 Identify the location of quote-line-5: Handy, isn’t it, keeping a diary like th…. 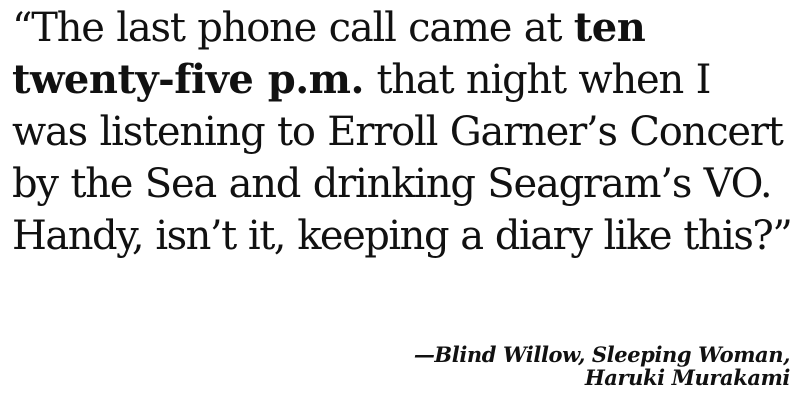
(402, 236).